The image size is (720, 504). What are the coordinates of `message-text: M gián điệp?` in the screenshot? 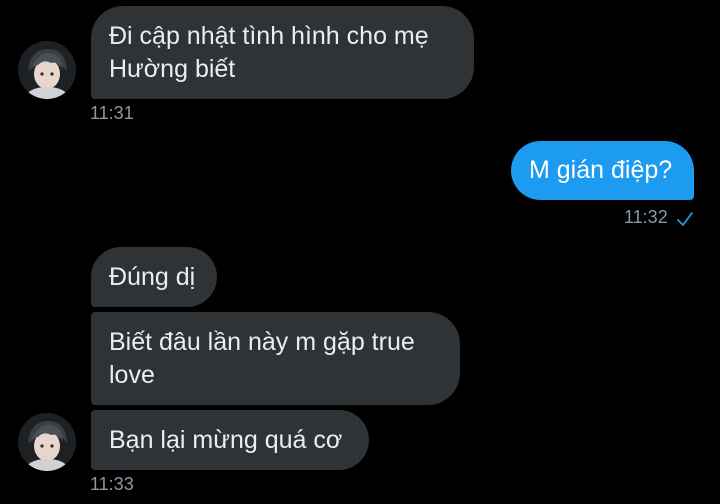 It's located at (601, 170).